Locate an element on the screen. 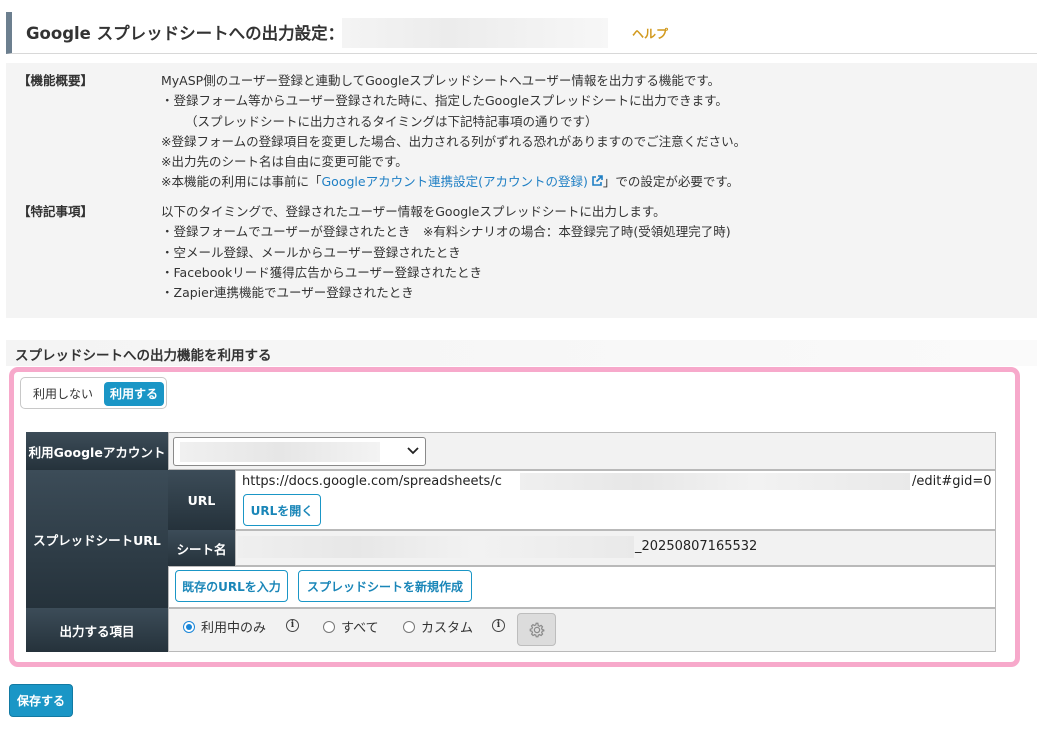 The height and width of the screenshot is (744, 1037). redacted-account-value is located at coordinates (280, 452).